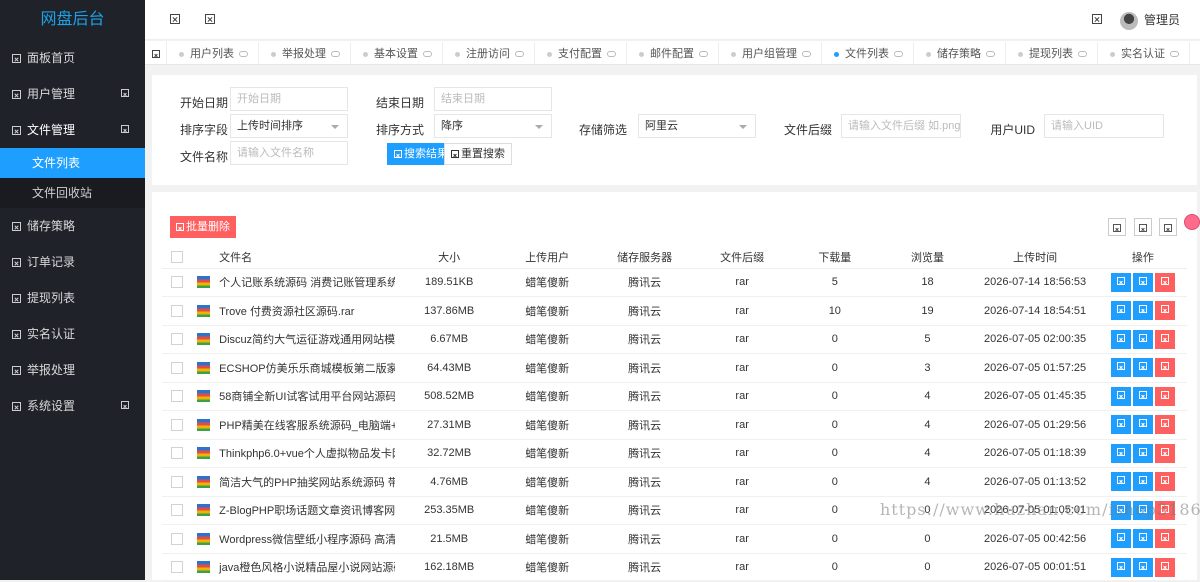  I want to click on sidebar-item: 订单记录, so click(72, 262).